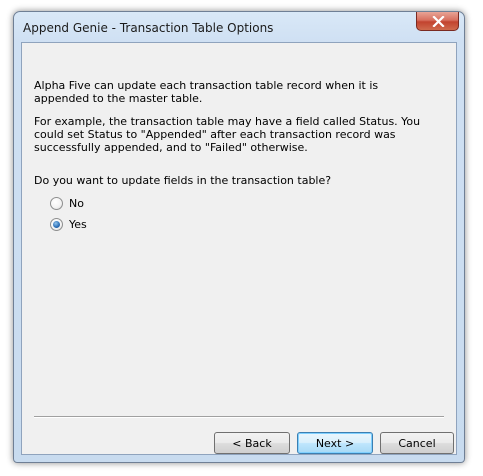 The height and width of the screenshot is (476, 483). Describe the element at coordinates (417, 443) in the screenshot. I see `cancel-button: Cancel` at that location.